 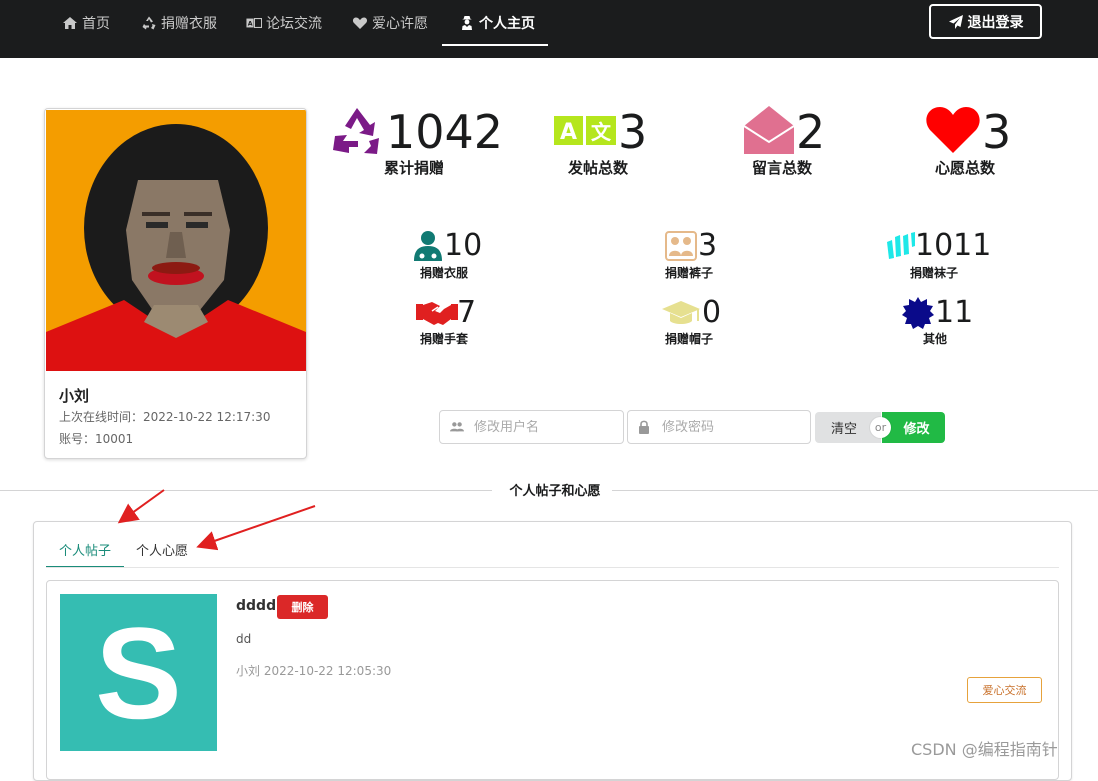 I want to click on nav-item-label: 首页, so click(x=96, y=24).